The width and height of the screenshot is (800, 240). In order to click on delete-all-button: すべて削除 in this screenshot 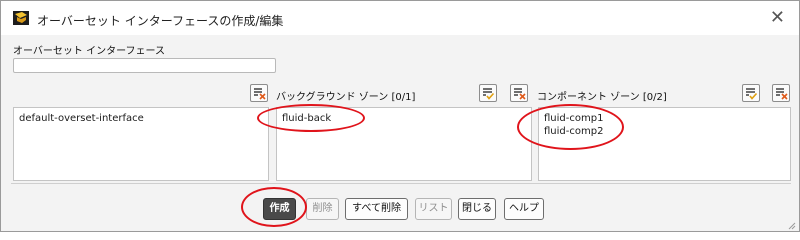, I will do `click(376, 209)`.